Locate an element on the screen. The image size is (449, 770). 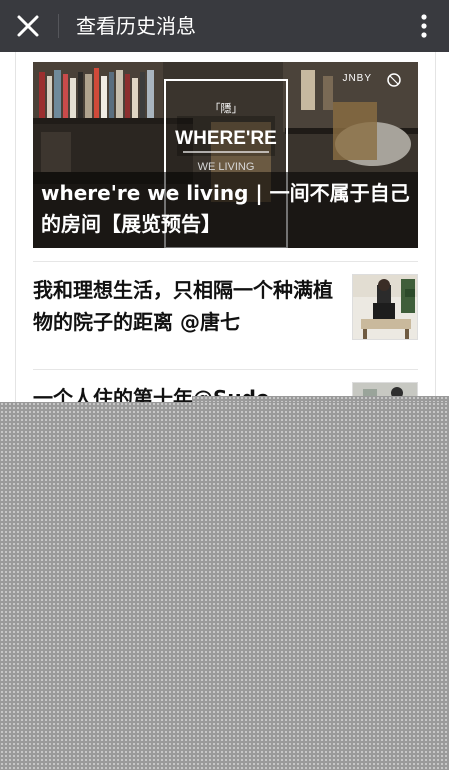
close-button is located at coordinates (28, 26).